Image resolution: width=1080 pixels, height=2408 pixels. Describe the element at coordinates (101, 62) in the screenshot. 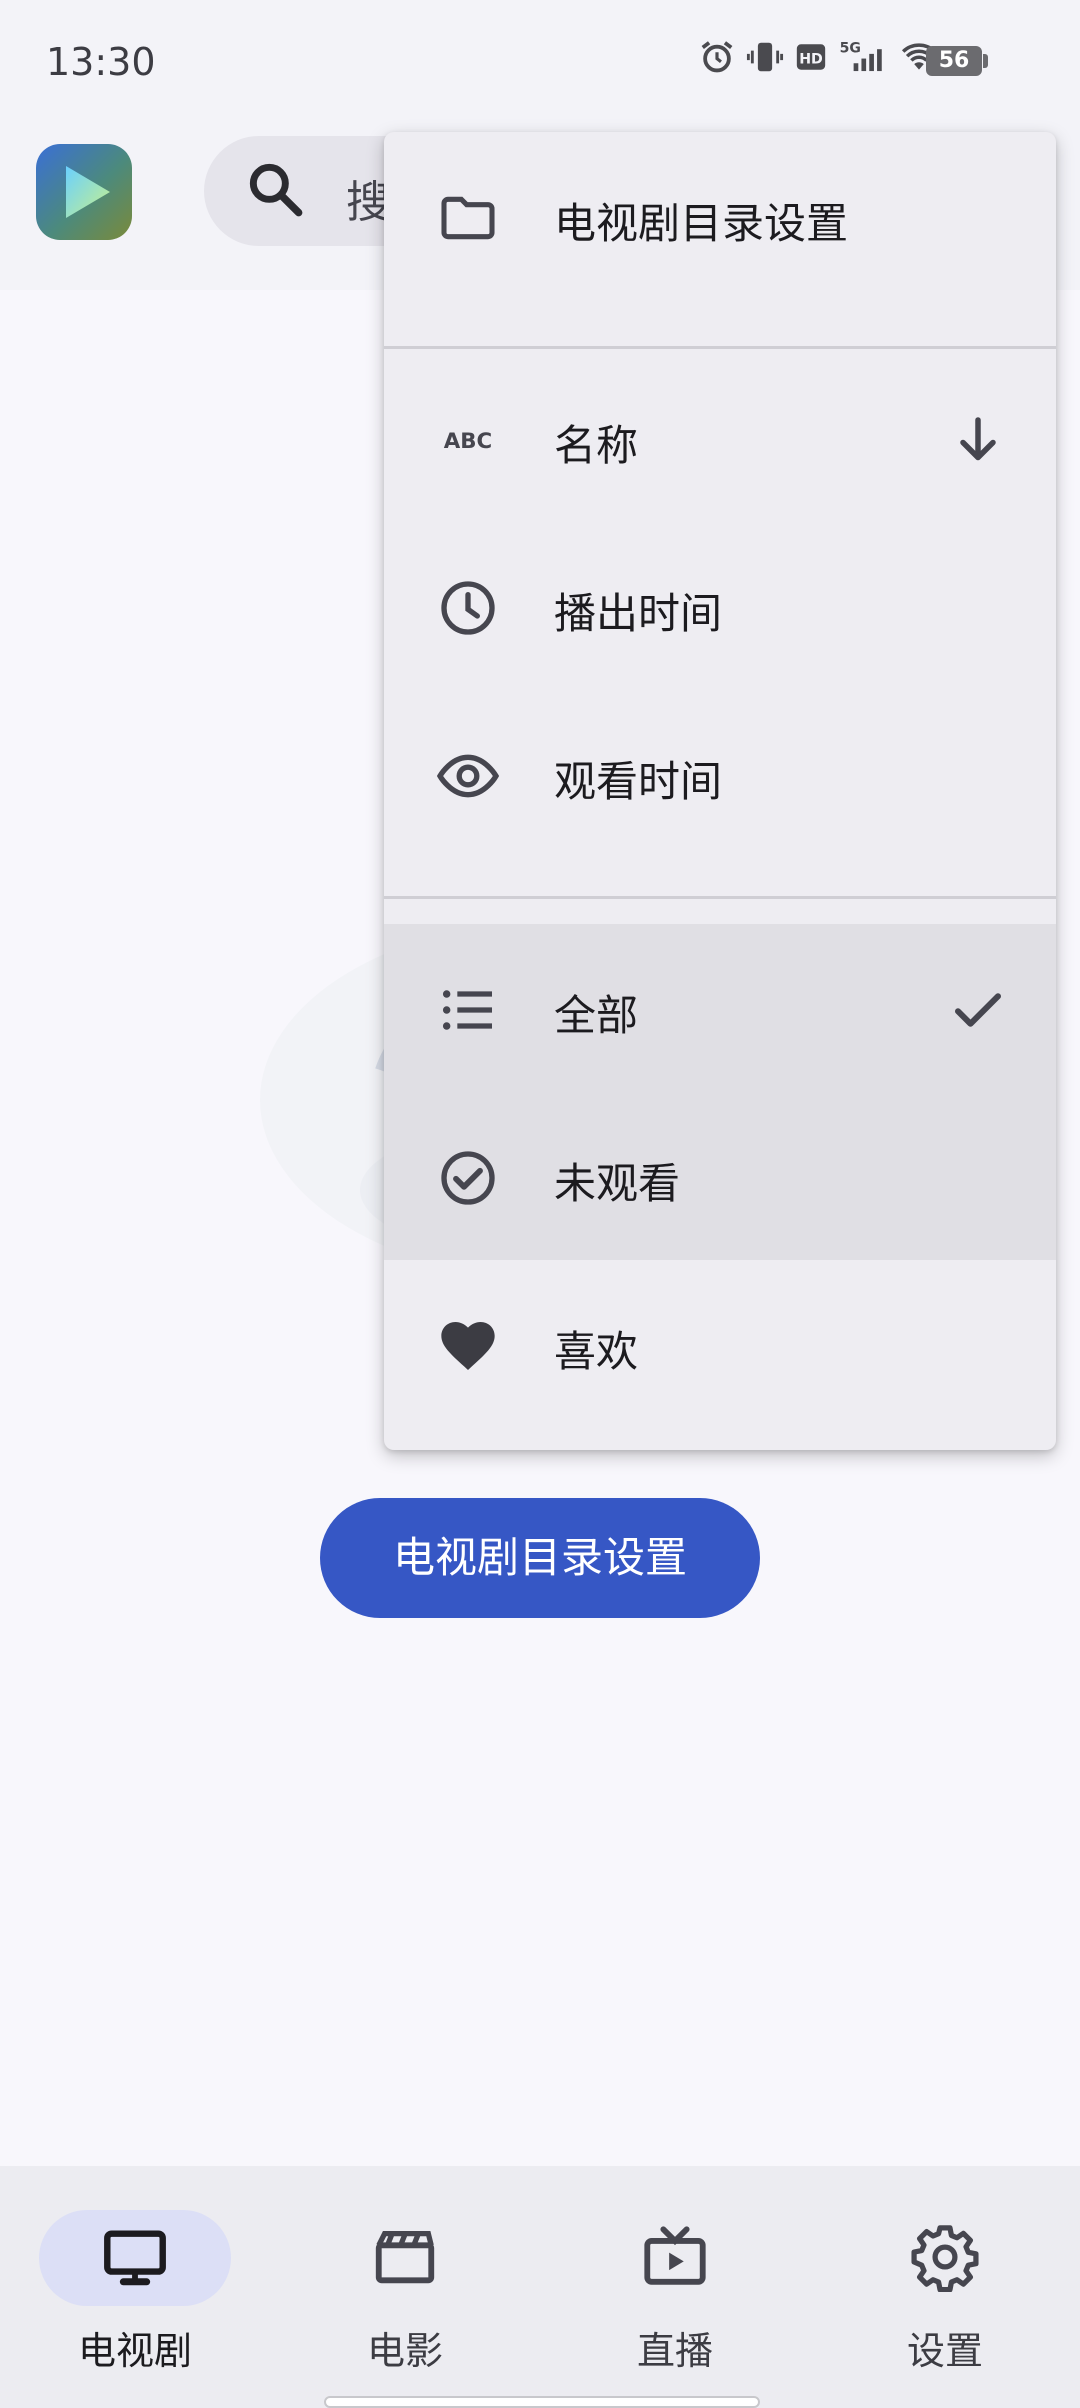

I see `status-time: 13:30` at that location.